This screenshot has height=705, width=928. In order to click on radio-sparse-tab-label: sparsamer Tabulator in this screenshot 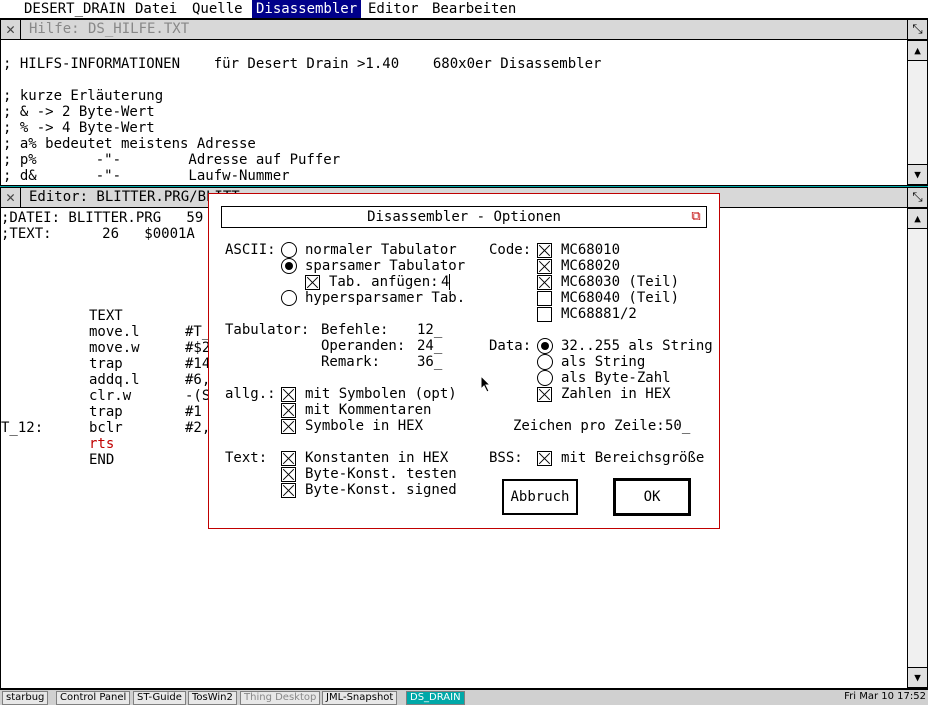, I will do `click(385, 266)`.